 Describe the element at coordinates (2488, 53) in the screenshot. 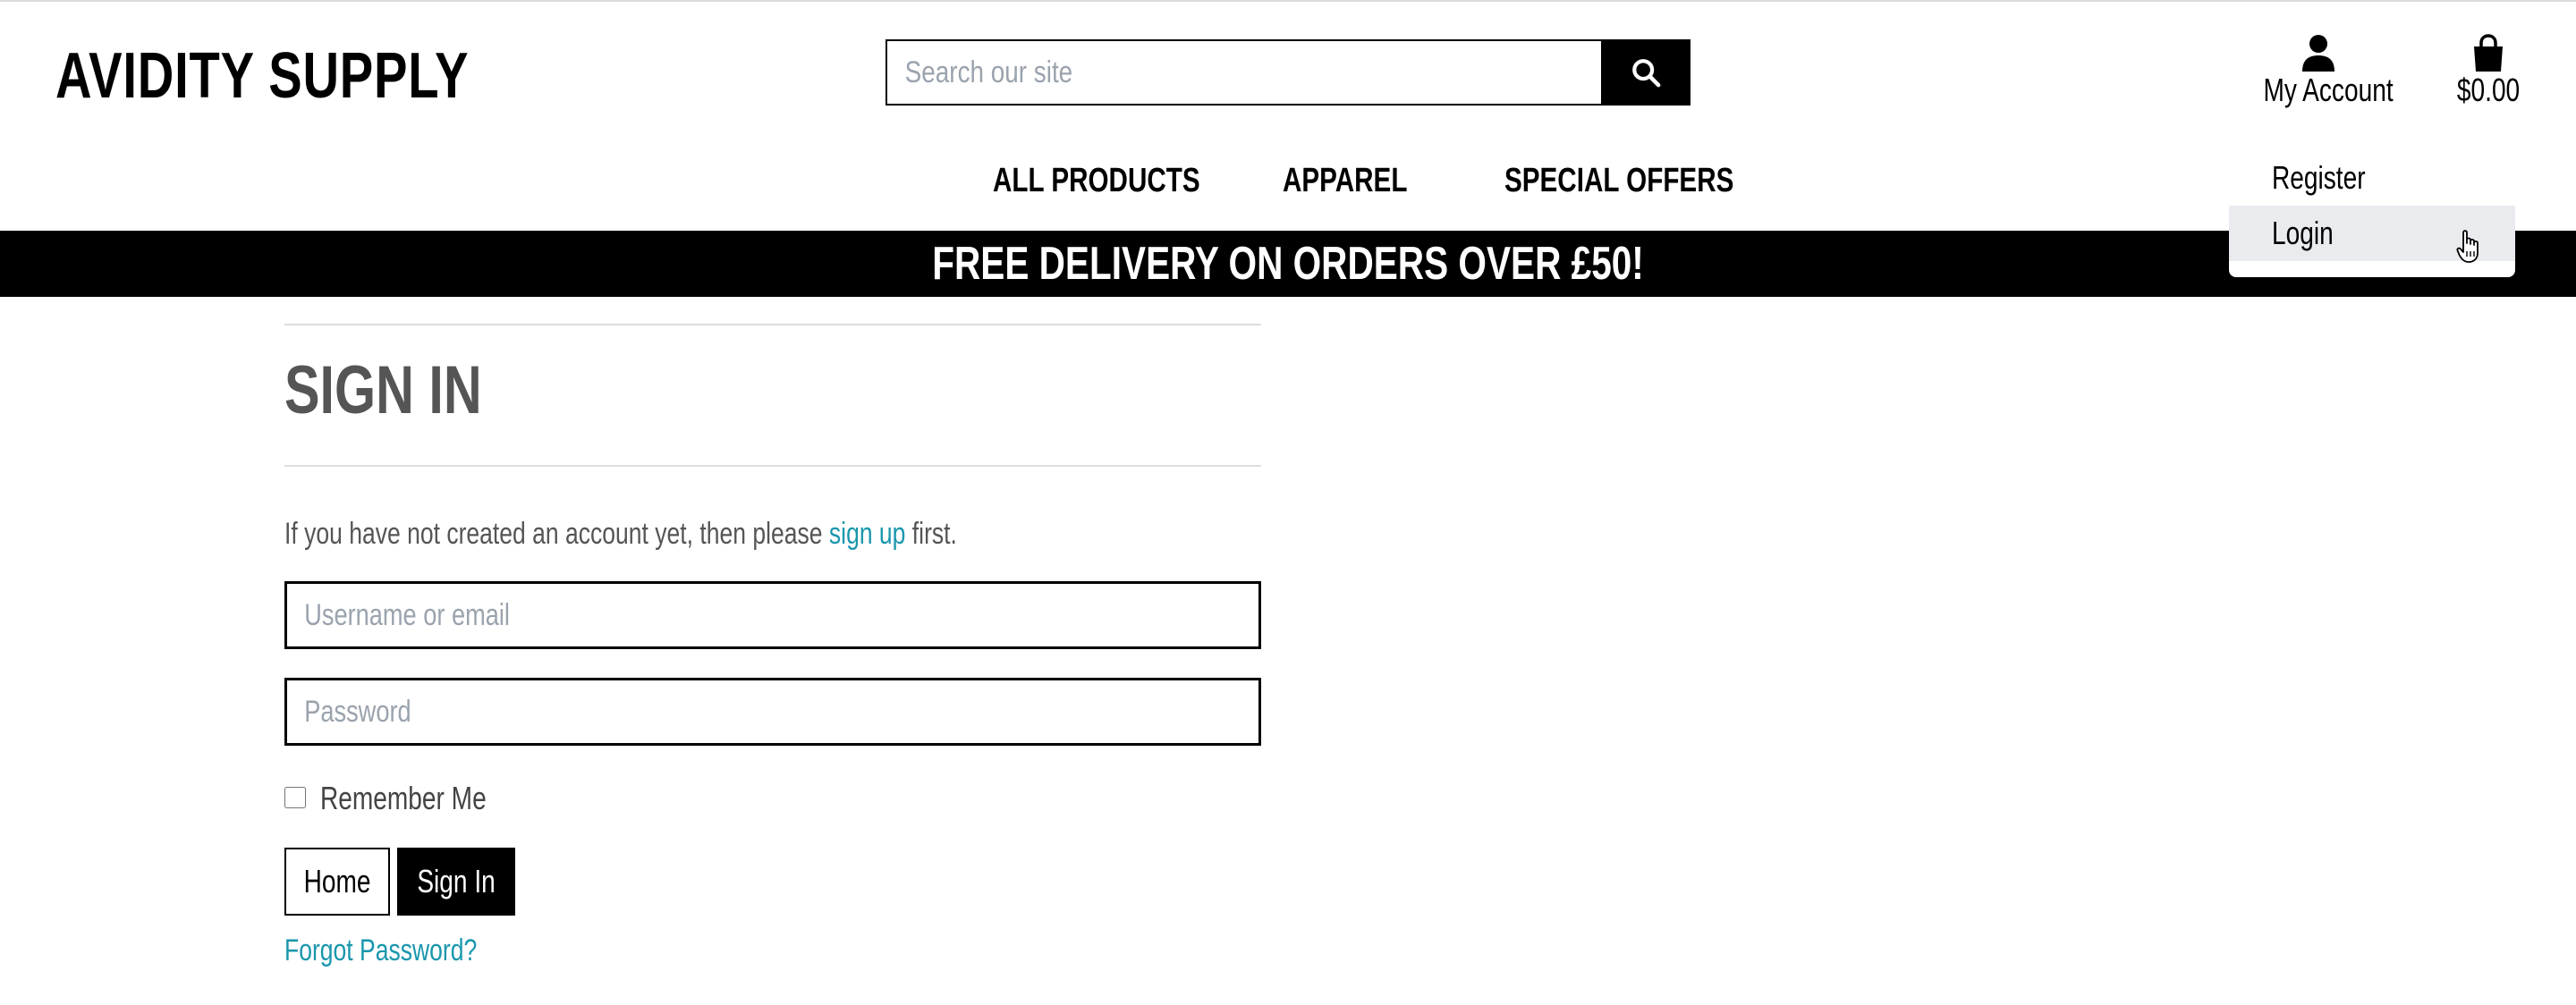

I see `shopping-bag-icon` at that location.